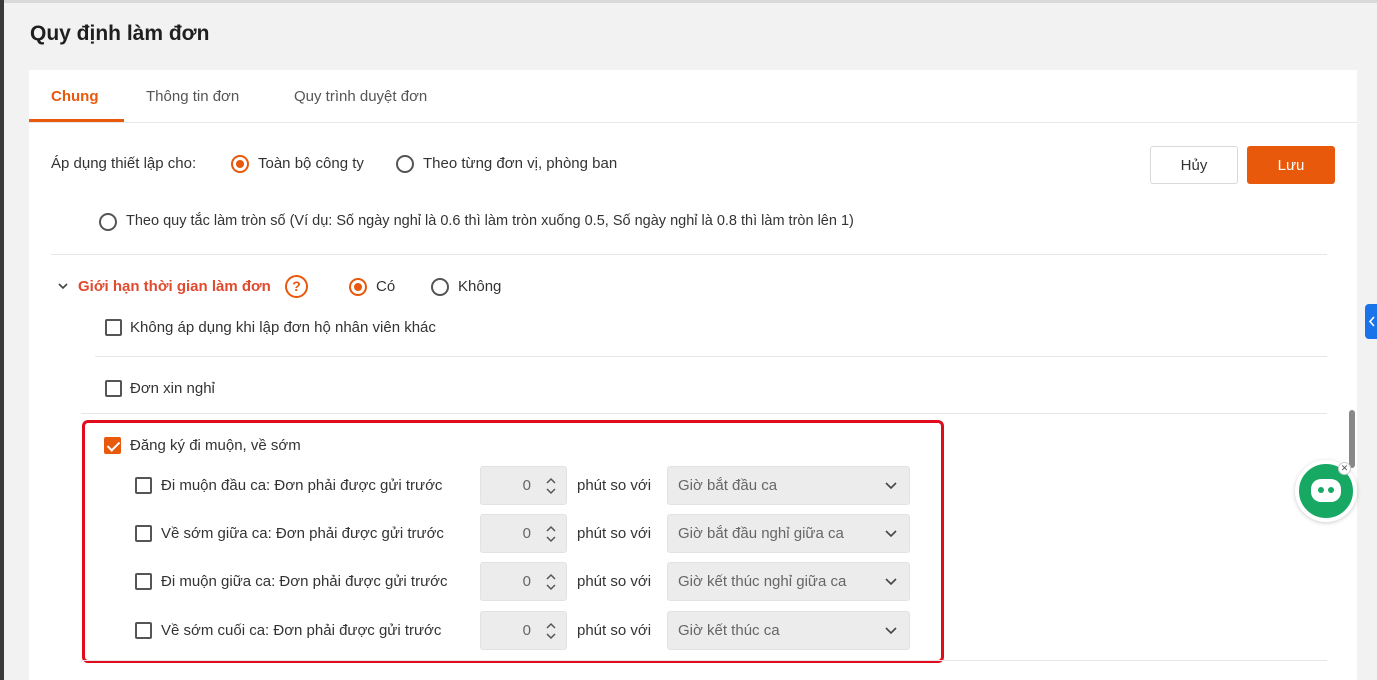 The image size is (1377, 680). I want to click on left-edge-bar, so click(2, 340).